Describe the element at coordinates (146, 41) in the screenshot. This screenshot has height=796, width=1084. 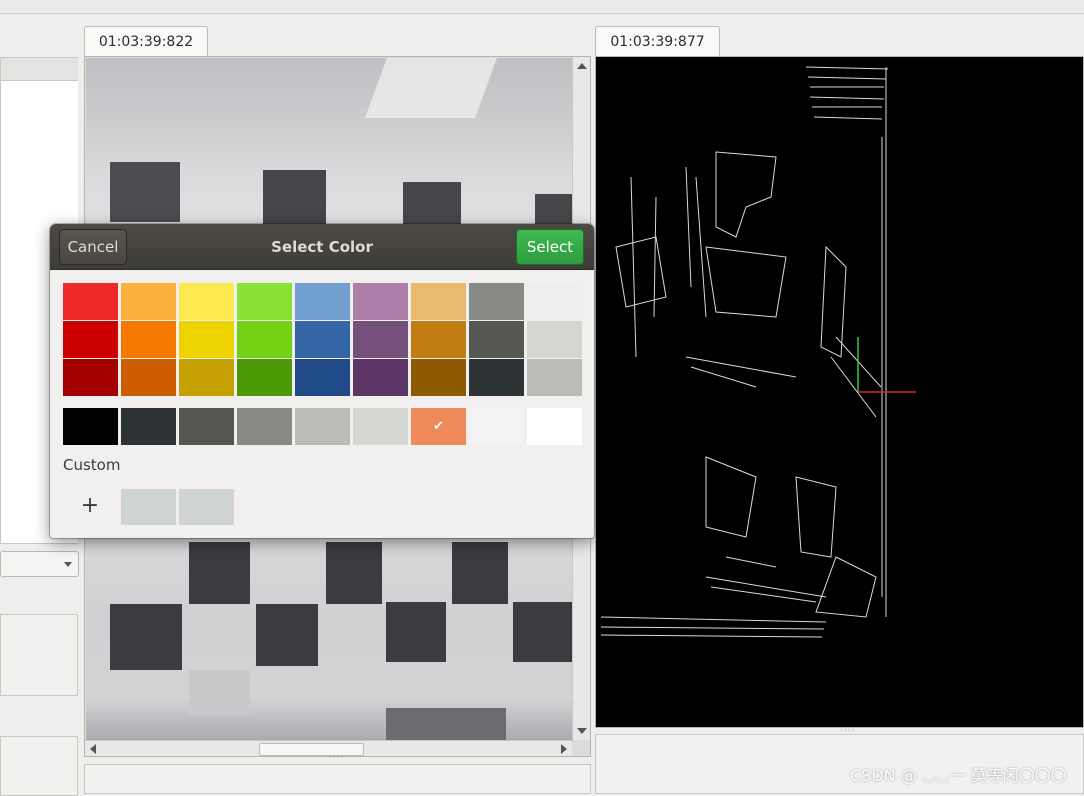
I see `tab-camera-timestamp: 01:03:39:822` at that location.